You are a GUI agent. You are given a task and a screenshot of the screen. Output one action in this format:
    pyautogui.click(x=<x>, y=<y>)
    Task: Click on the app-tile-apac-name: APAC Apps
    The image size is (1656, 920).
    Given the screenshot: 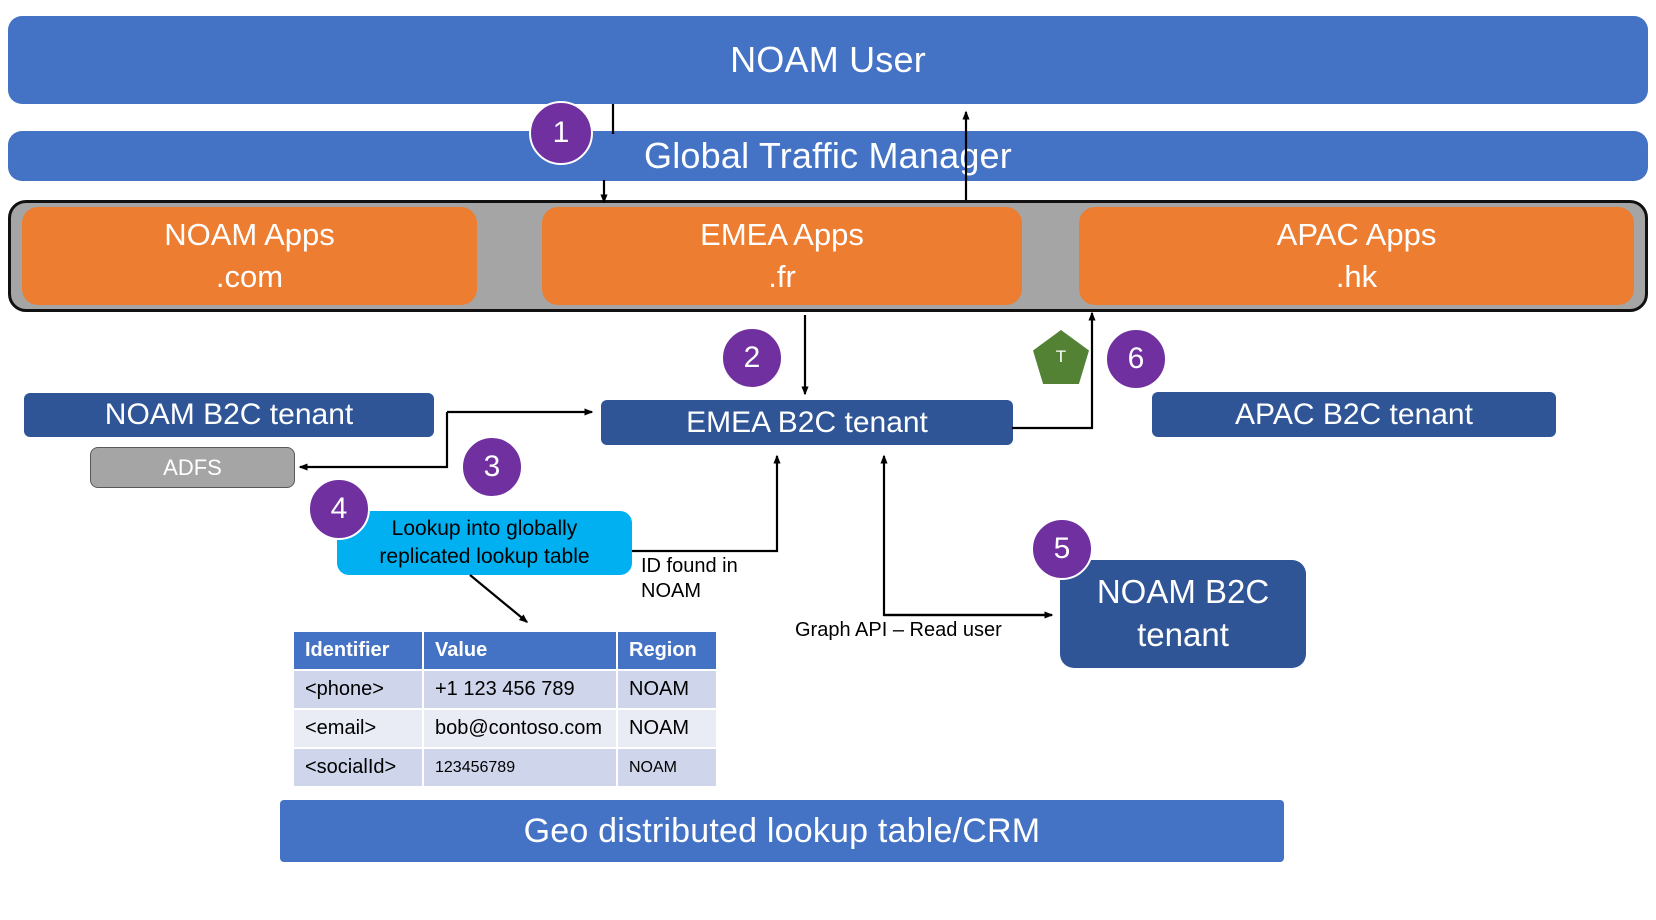 What is the action you would take?
    pyautogui.click(x=1356, y=235)
    